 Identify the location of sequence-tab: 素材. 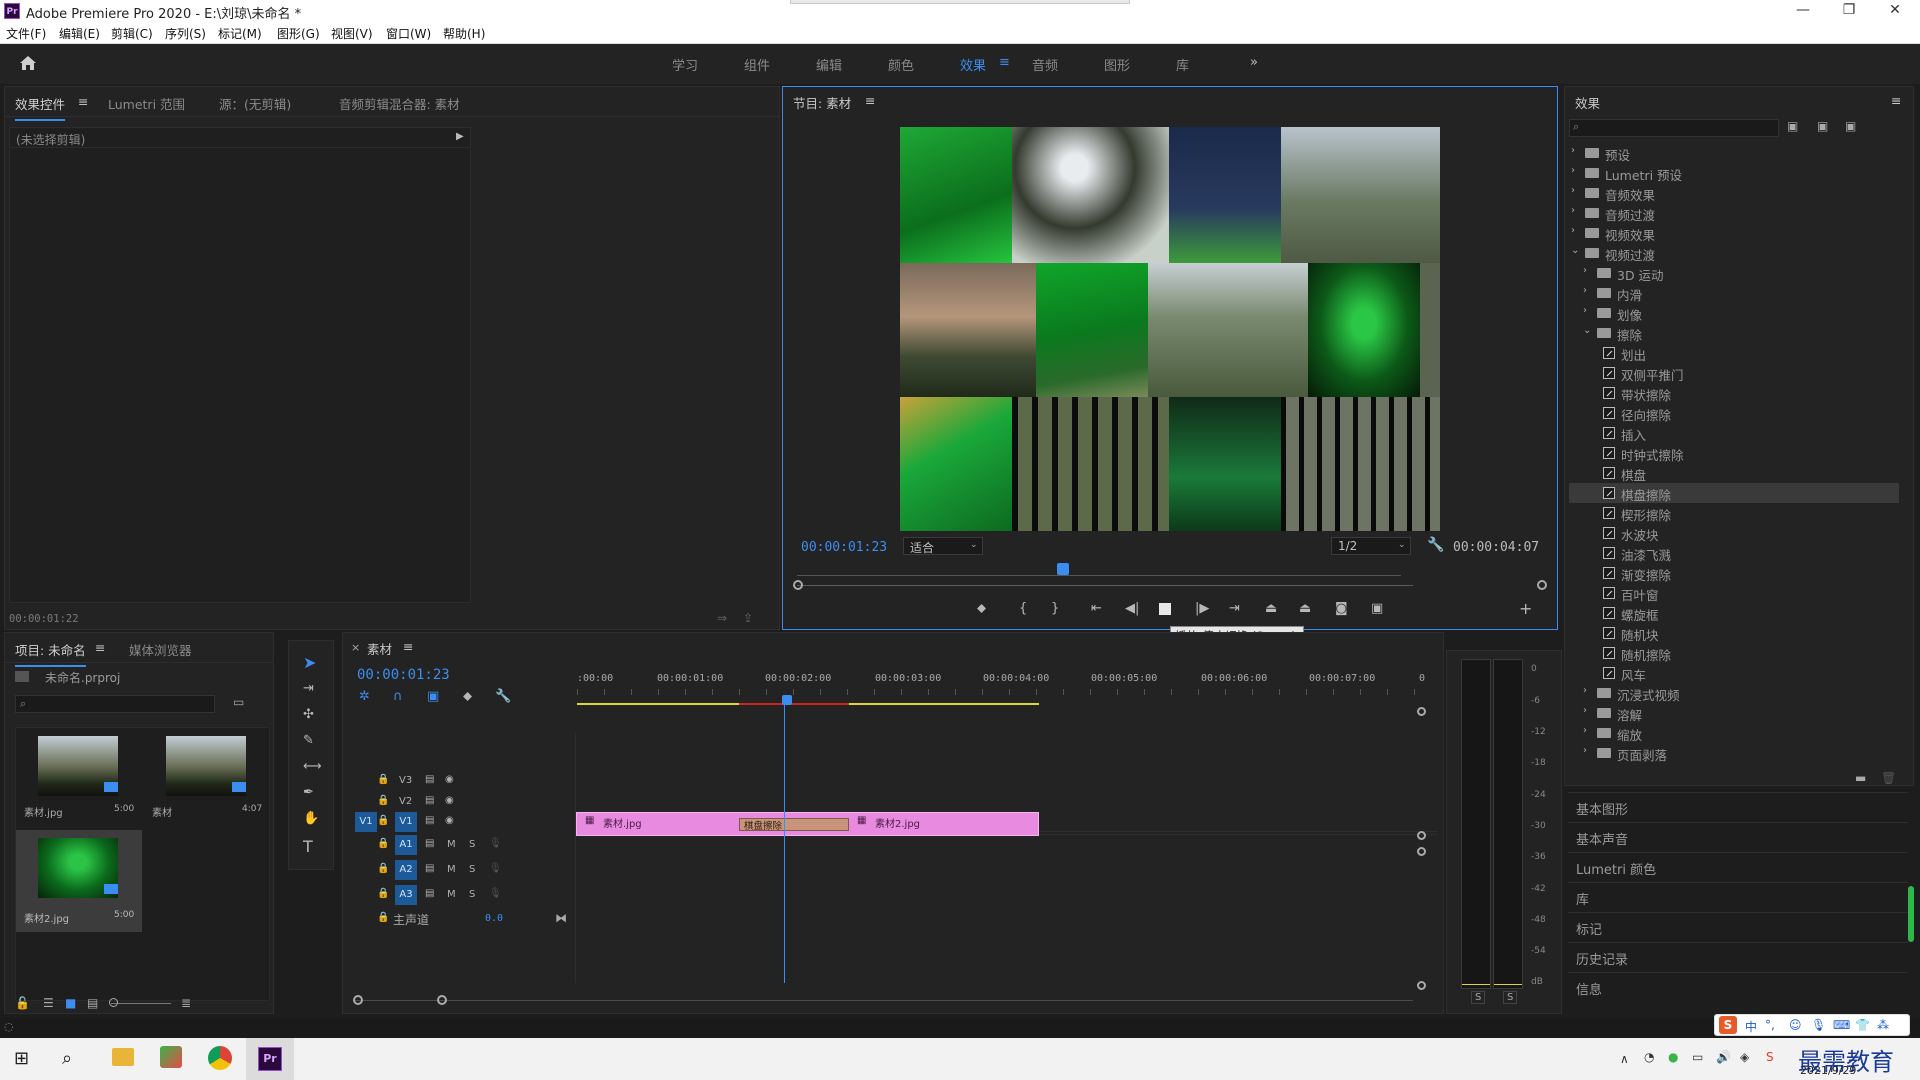
(379, 648).